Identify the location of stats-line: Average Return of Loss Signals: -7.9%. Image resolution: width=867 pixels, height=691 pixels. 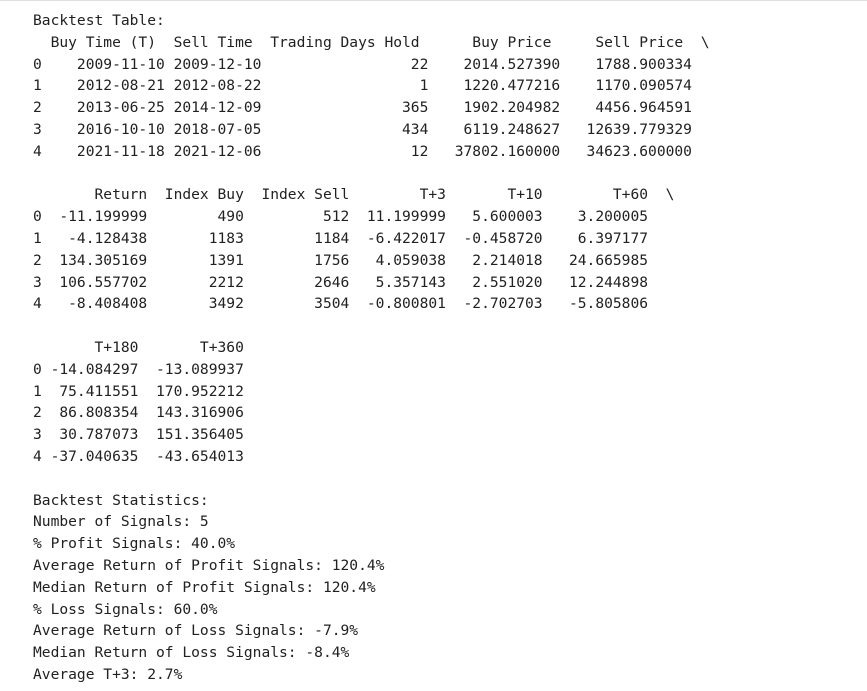
(196, 631).